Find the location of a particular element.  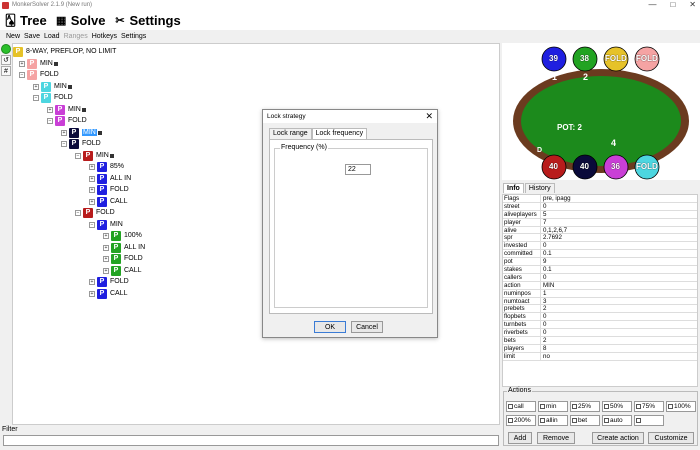

action-checkbox: min is located at coordinates (553, 406).